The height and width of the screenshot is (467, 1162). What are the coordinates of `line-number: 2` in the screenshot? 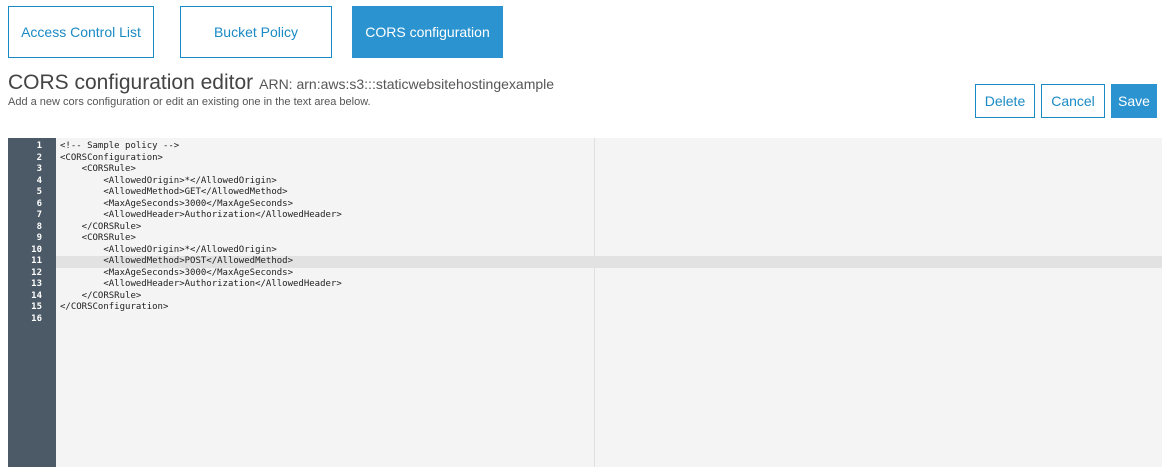 It's located at (39, 157).